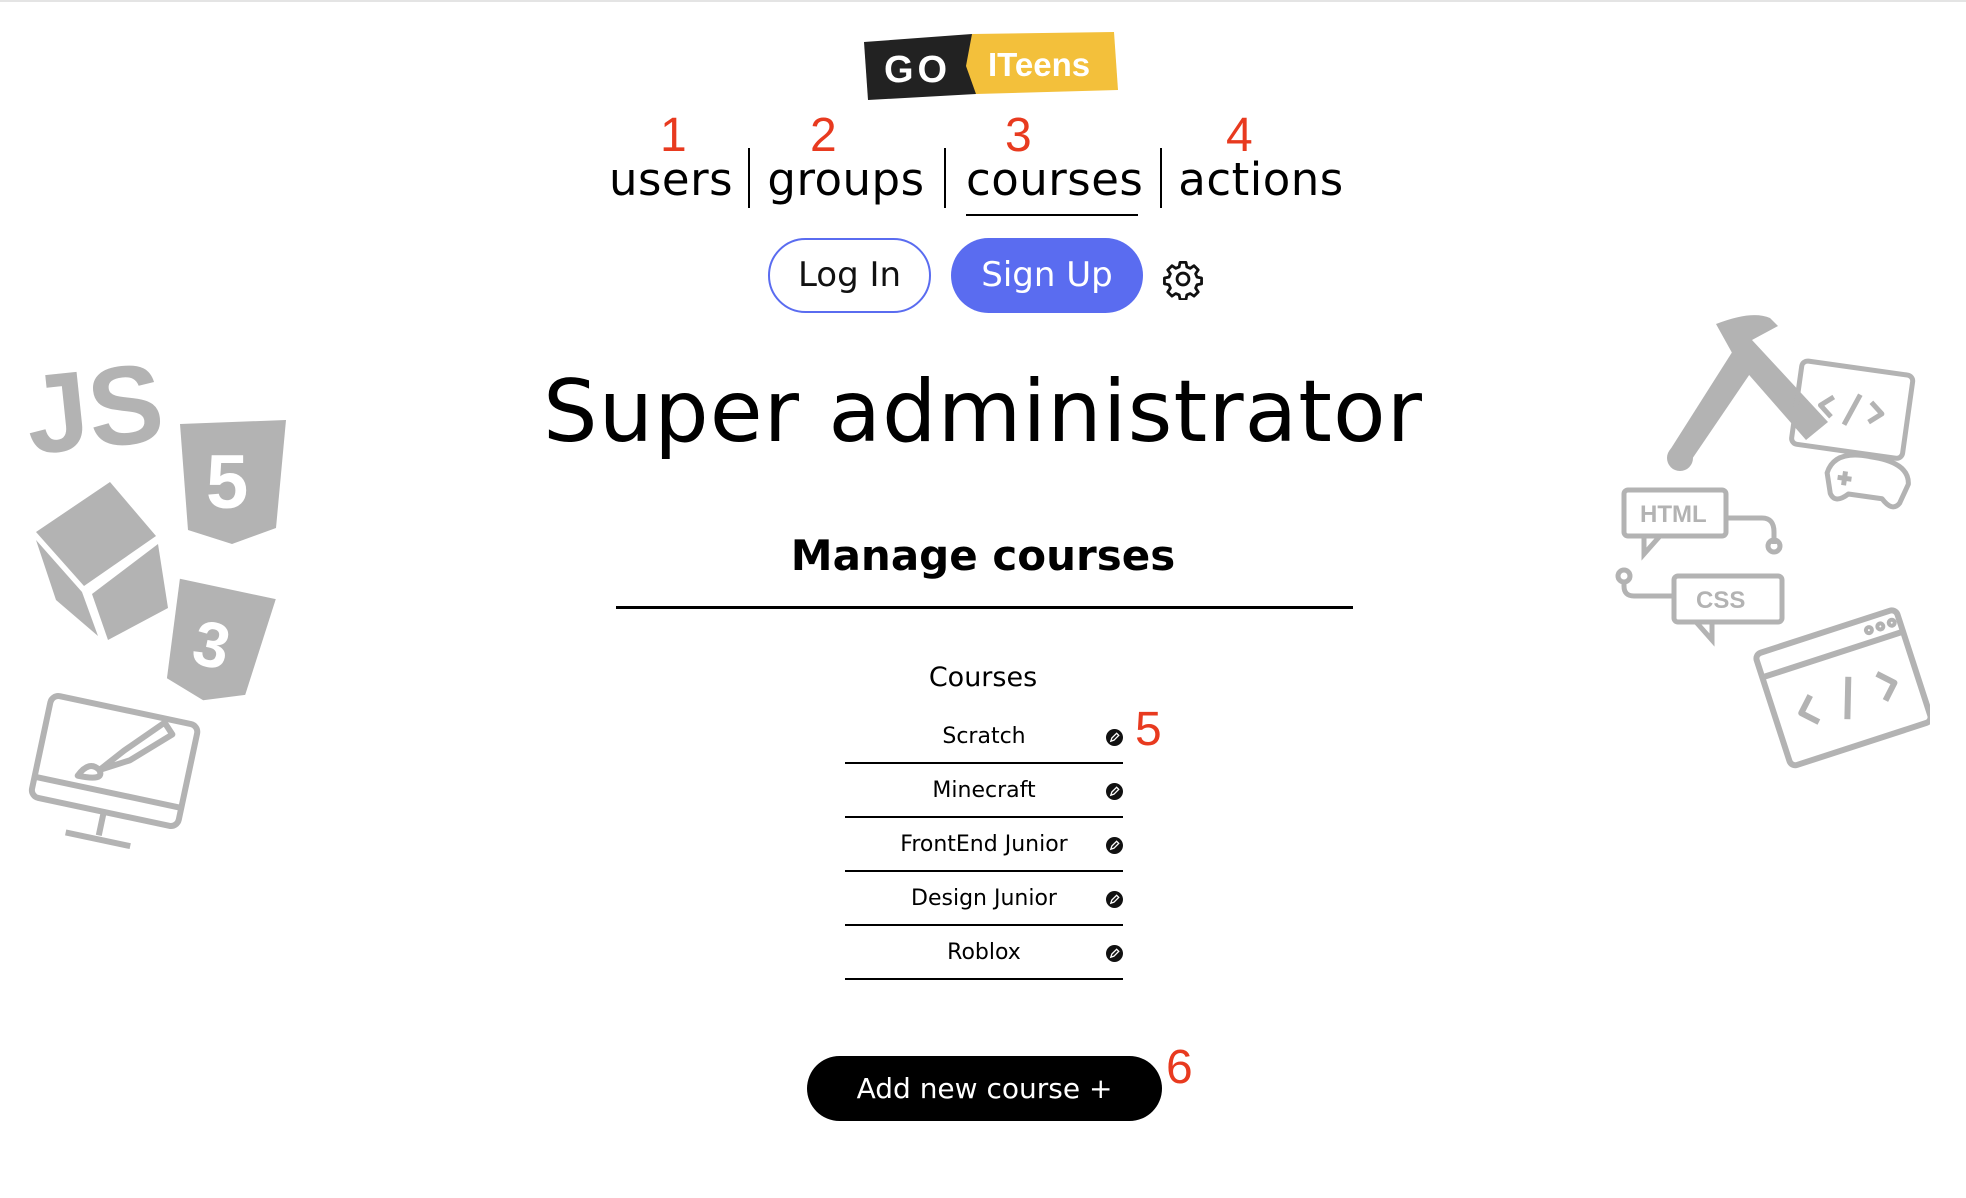 The width and height of the screenshot is (1966, 1198). I want to click on list-item: Minecraft, so click(984, 791).